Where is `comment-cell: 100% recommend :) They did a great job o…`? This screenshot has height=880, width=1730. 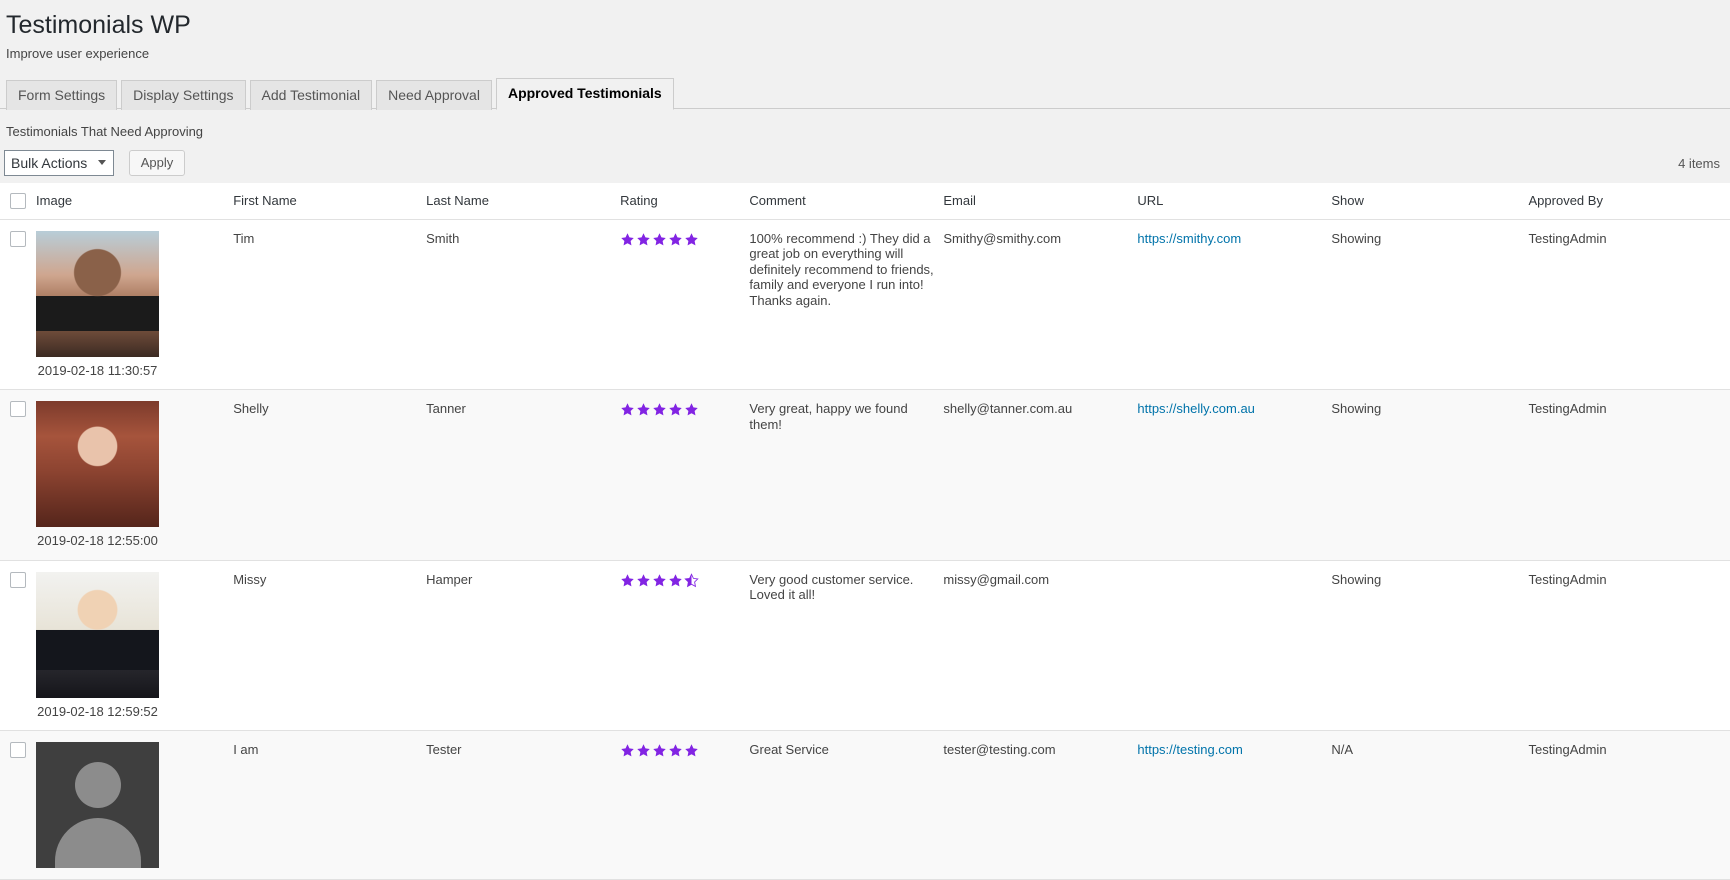 comment-cell: 100% recommend :) They did a great job o… is located at coordinates (846, 304).